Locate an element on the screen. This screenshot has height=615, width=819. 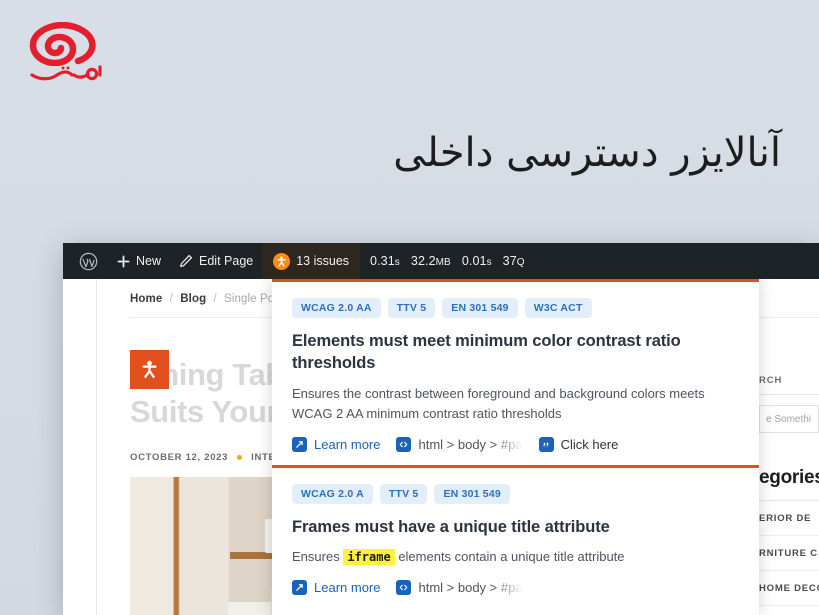
sidebar-category-item: RNITURE C is located at coordinates (789, 553).